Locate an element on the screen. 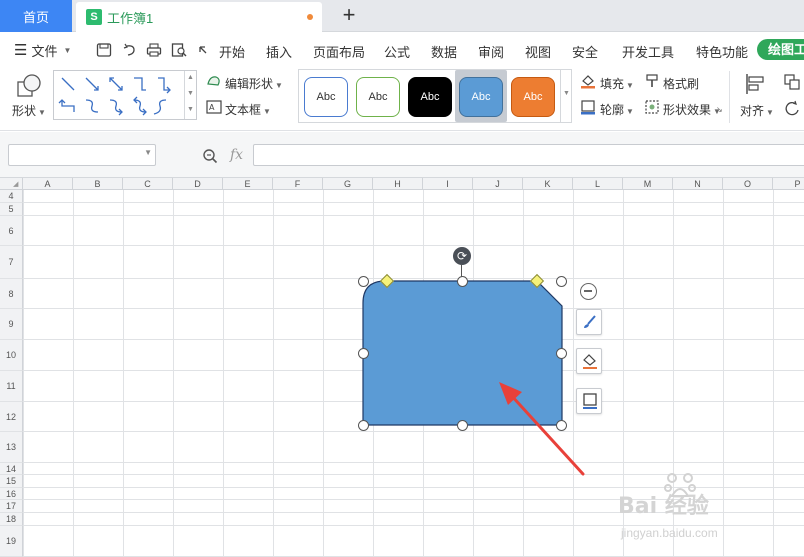 The height and width of the screenshot is (557, 804). resize-handle-bottom-left is located at coordinates (363, 425).